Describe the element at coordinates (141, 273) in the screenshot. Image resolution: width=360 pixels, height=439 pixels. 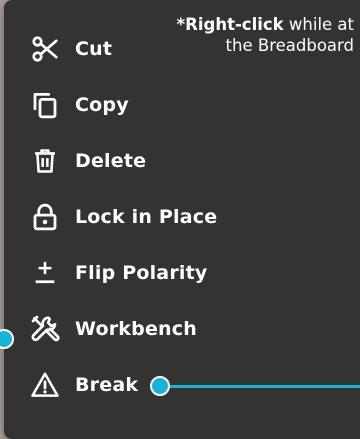
I see `menu-item-label: Flip Polarity` at that location.